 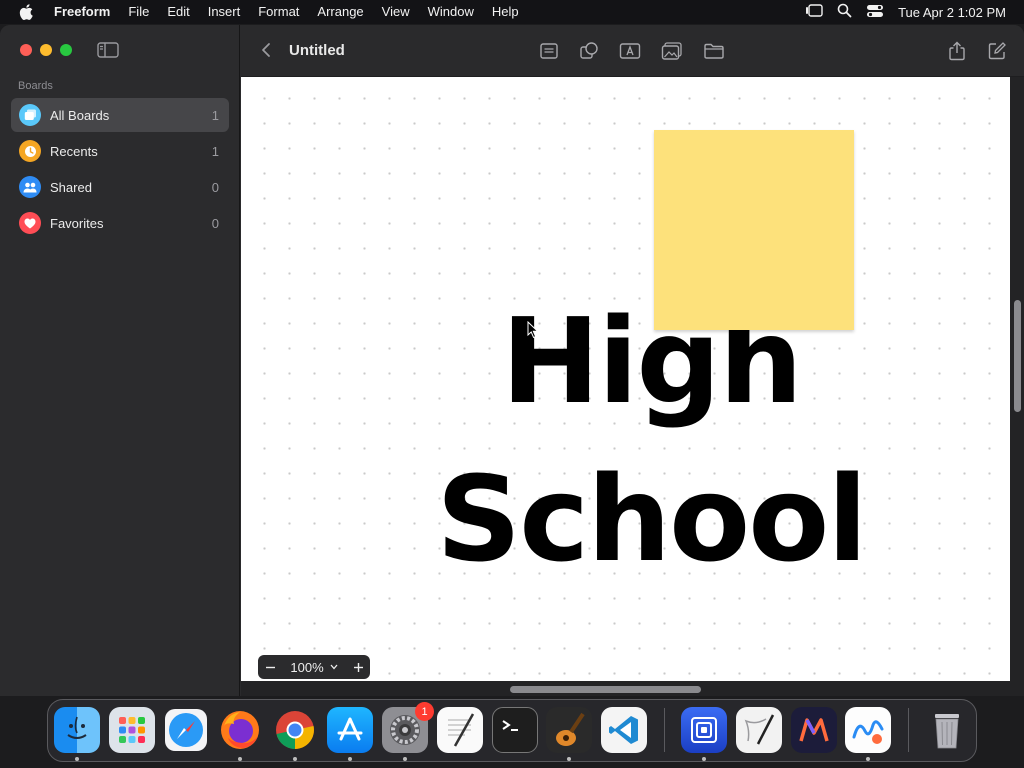 What do you see at coordinates (35, 86) in the screenshot?
I see `boards-section-label: Boards` at bounding box center [35, 86].